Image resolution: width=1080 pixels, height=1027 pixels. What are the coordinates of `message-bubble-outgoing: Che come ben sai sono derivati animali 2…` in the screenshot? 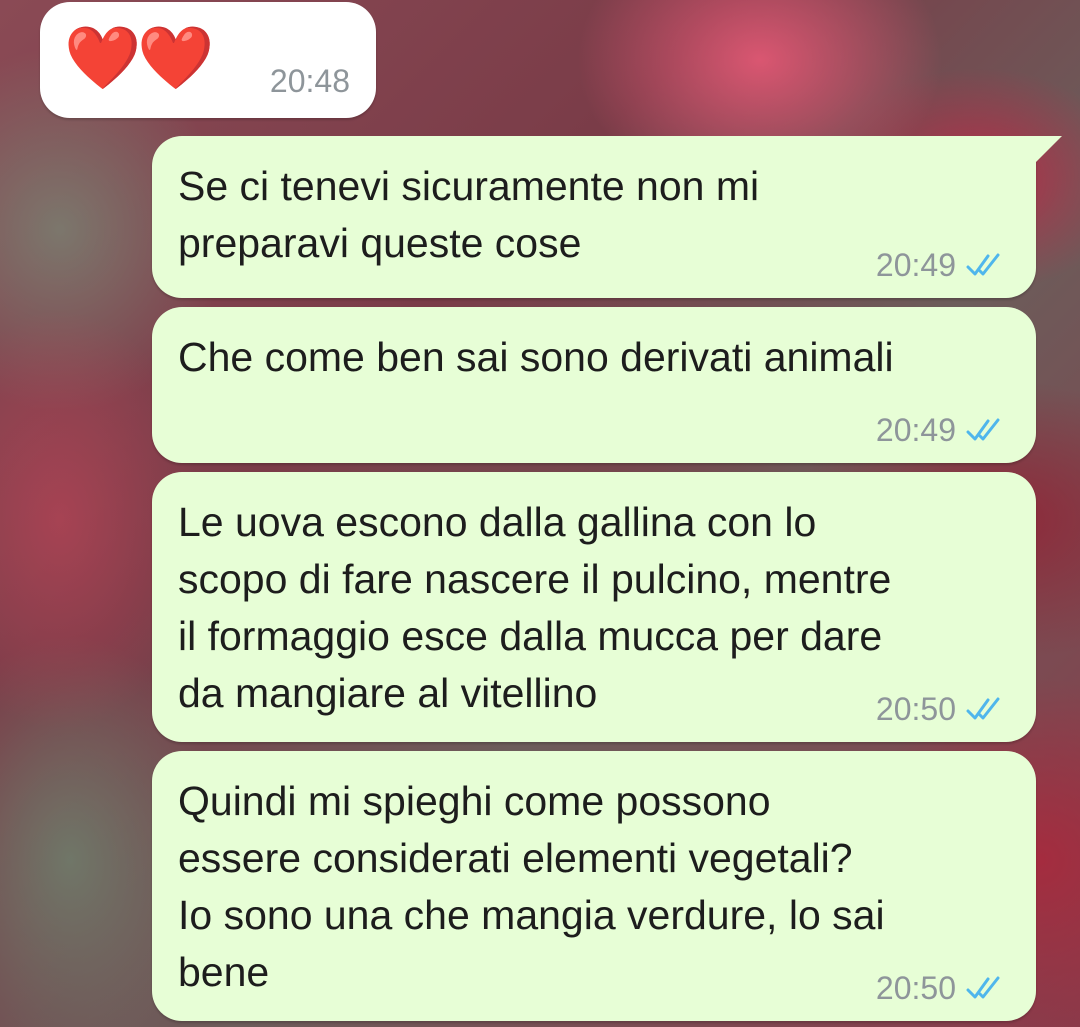 It's located at (594, 385).